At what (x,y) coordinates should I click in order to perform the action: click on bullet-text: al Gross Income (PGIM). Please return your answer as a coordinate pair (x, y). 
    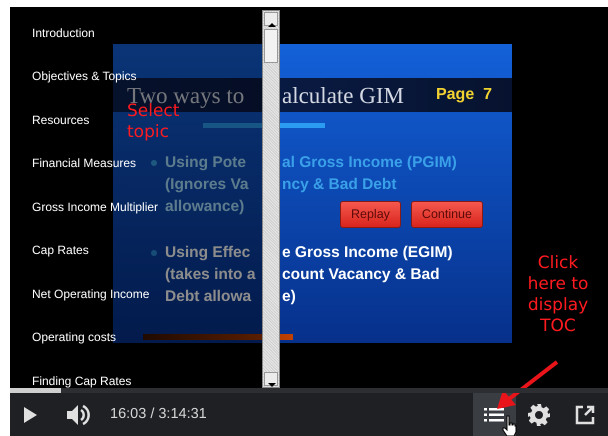
    Looking at the image, I should click on (369, 162).